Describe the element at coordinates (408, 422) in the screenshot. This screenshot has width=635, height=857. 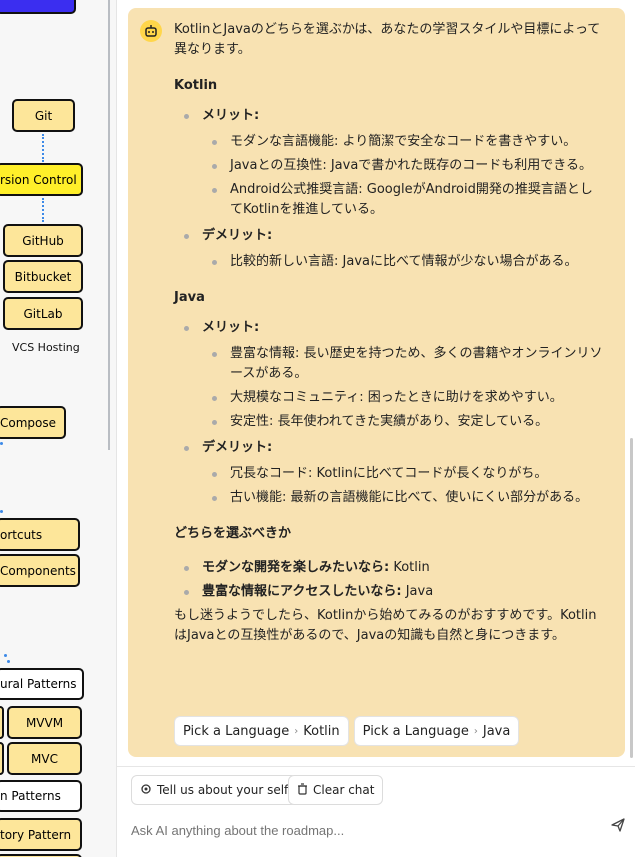
I see `list-item: 安定性: 長年使われてきた実績があり、安定している。` at that location.